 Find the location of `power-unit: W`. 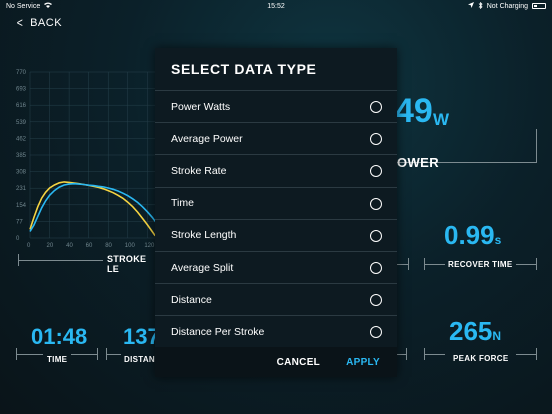

power-unit: W is located at coordinates (441, 119).